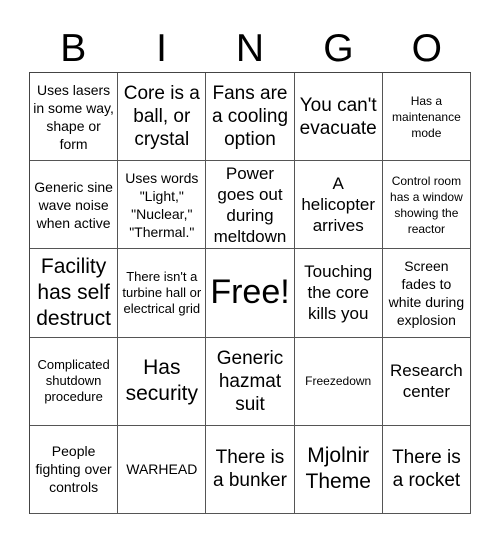 The width and height of the screenshot is (500, 544). I want to click on bingo-cell: Uses lasers in some way, shape or form, so click(74, 117).